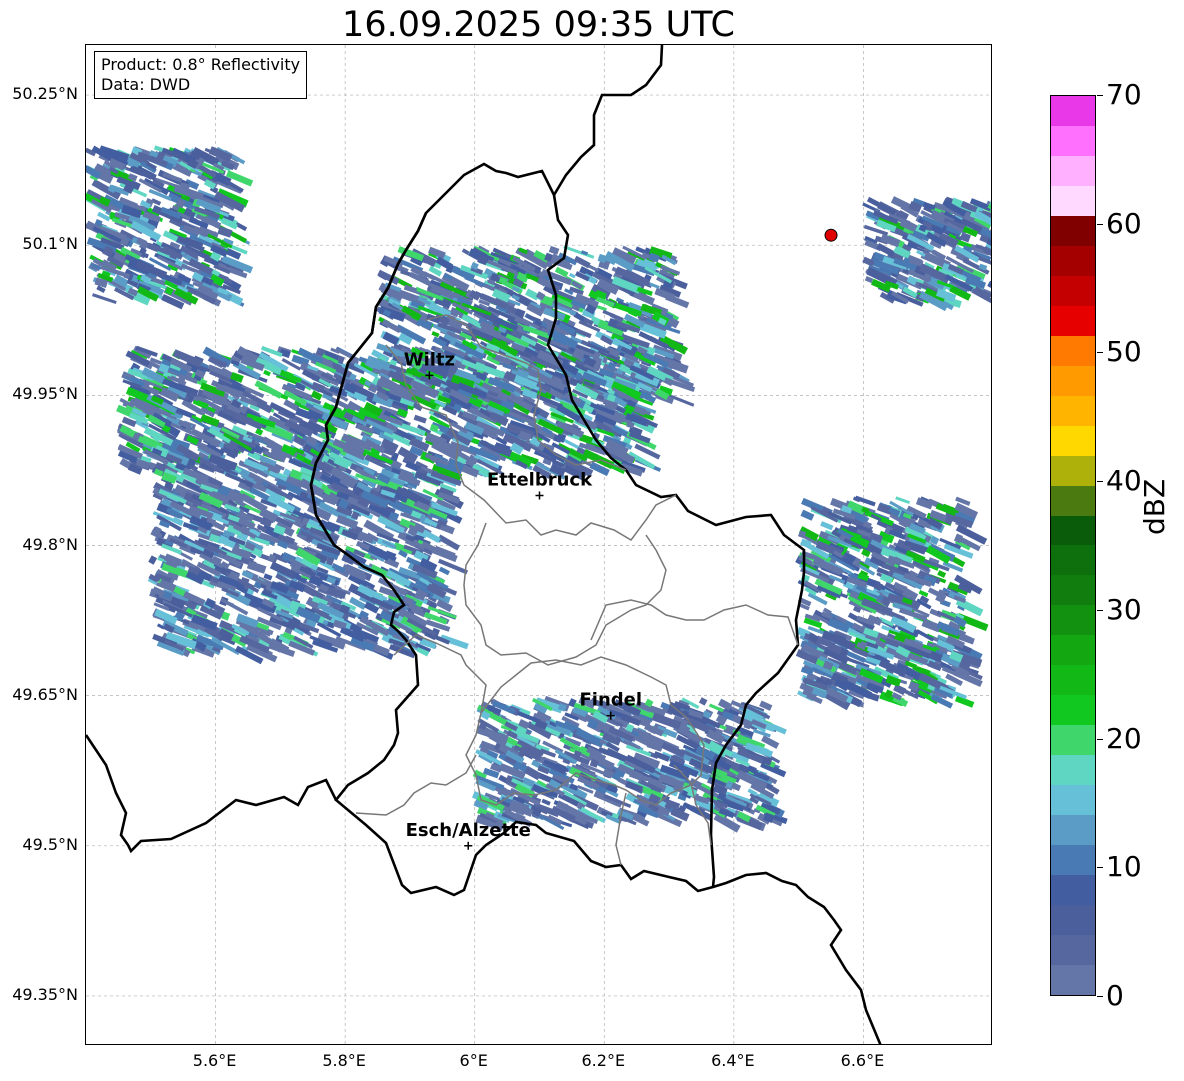 This screenshot has width=1184, height=1081. Describe the element at coordinates (50, 544) in the screenshot. I see `lat-tick-label: 49.8°N` at that location.